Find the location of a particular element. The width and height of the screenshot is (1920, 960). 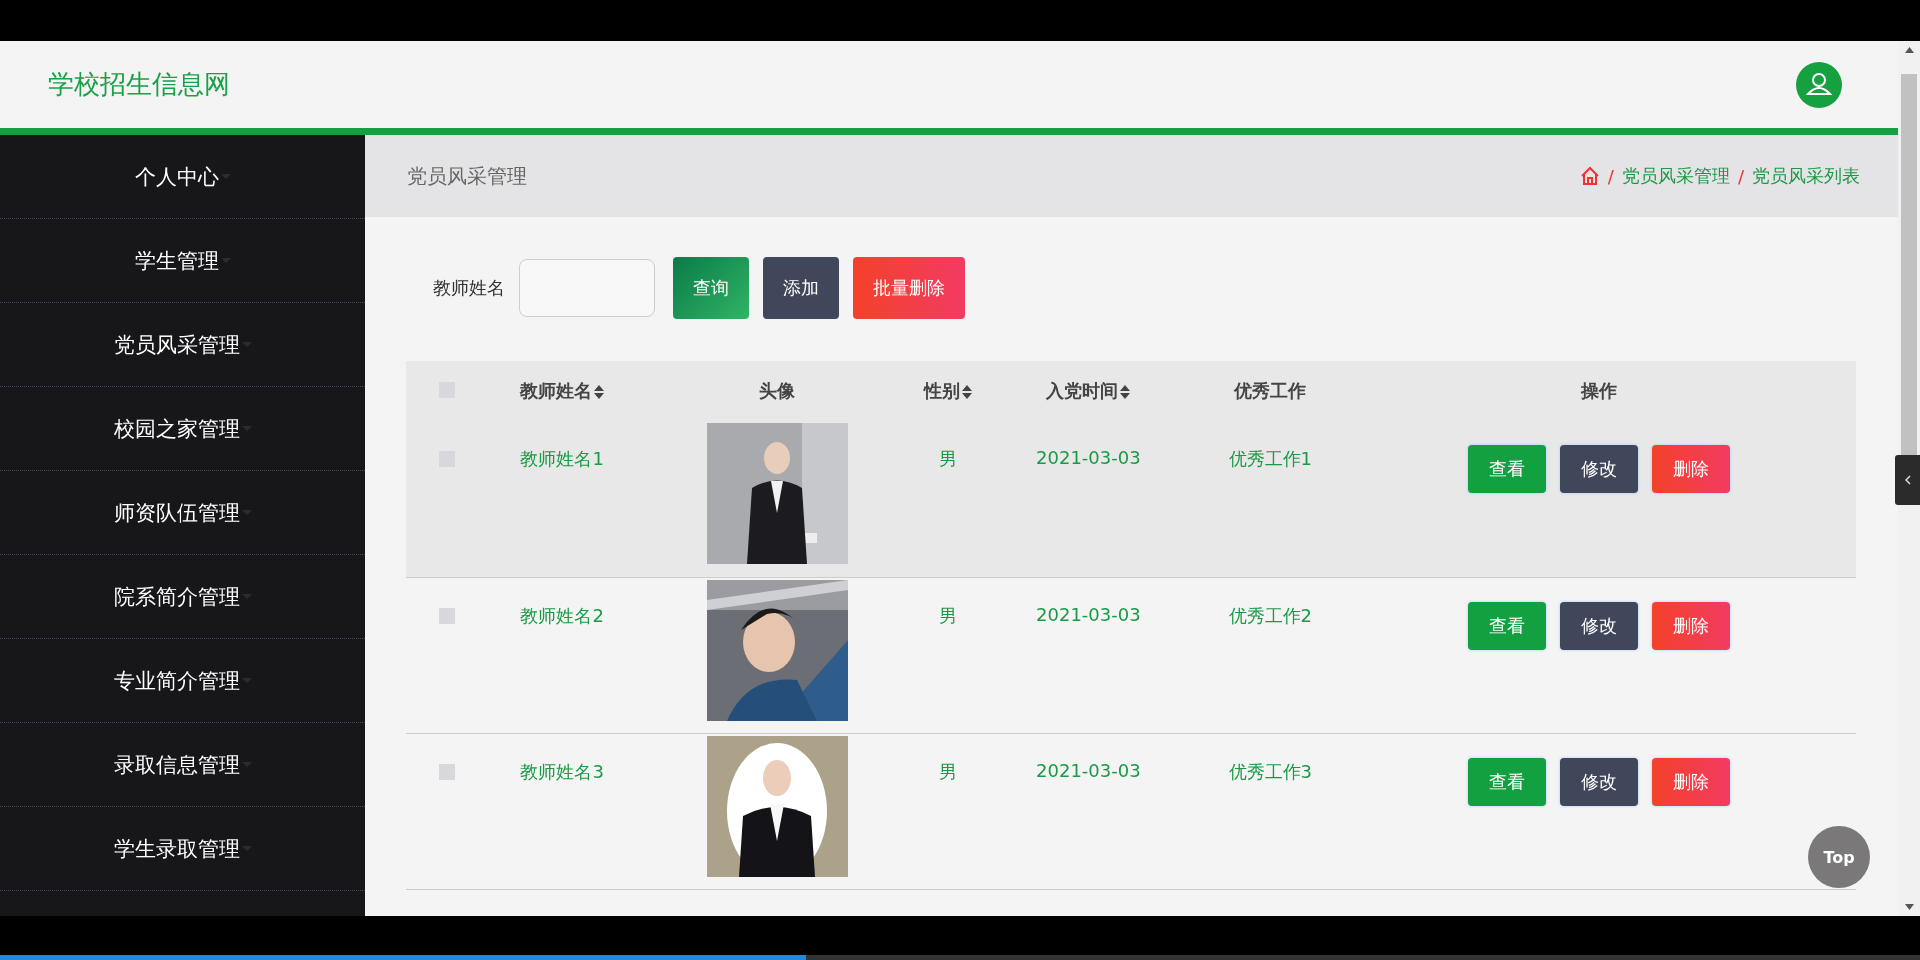

menu-item: 校园之家管理 is located at coordinates (176, 428).